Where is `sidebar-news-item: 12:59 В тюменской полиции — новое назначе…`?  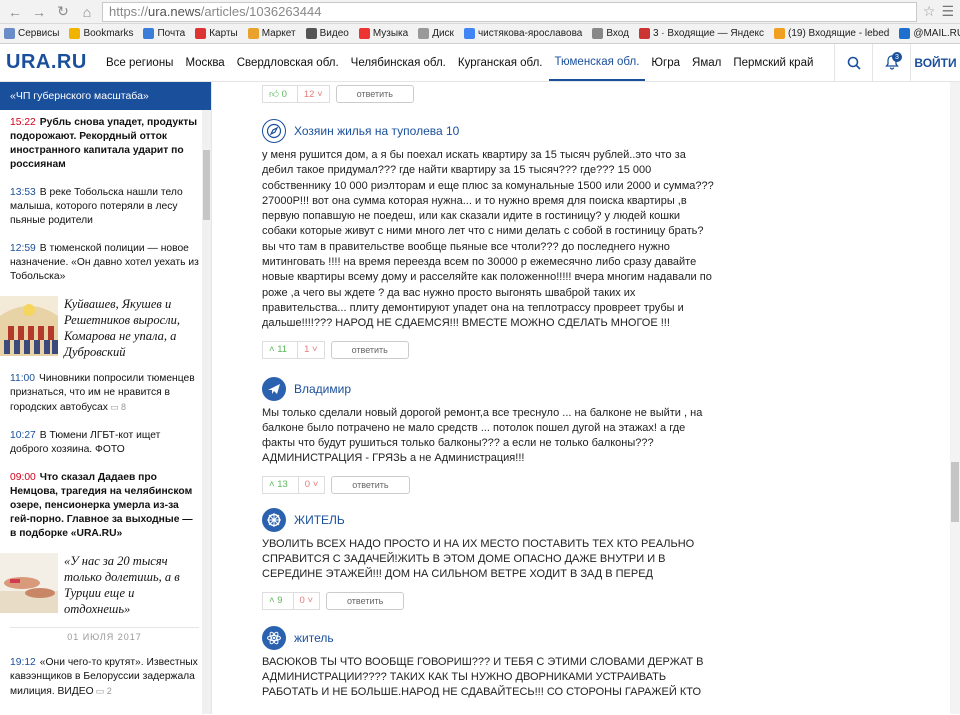 sidebar-news-item: 12:59 В тюменской полиции — новое назначе… is located at coordinates (104, 264).